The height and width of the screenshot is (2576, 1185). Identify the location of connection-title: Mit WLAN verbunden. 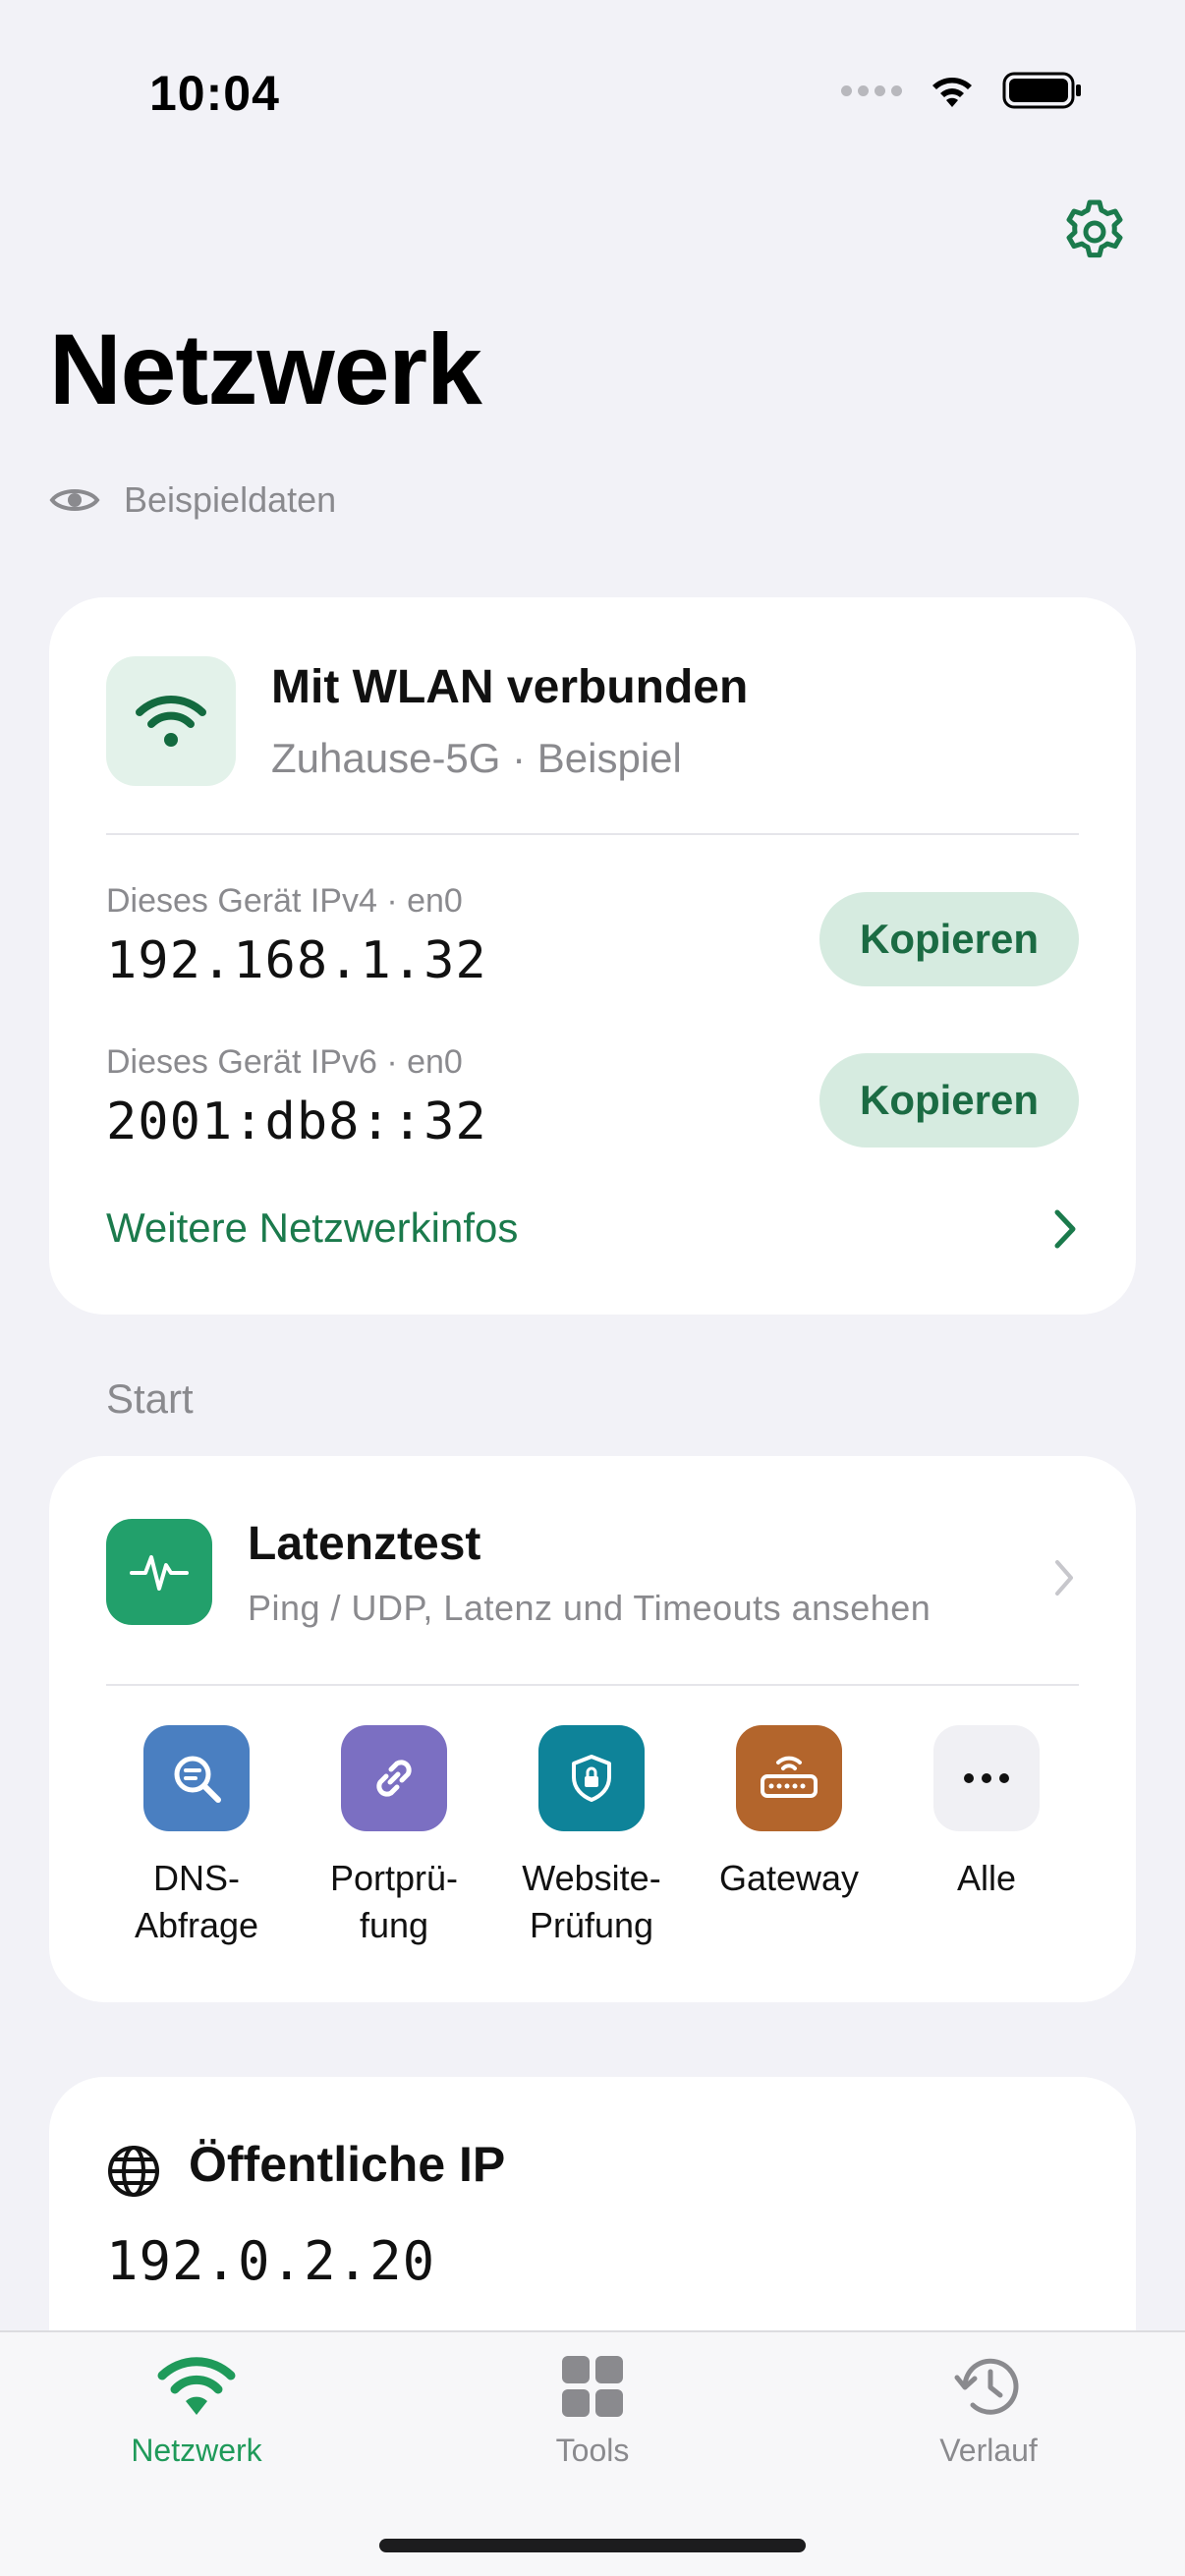
(510, 687).